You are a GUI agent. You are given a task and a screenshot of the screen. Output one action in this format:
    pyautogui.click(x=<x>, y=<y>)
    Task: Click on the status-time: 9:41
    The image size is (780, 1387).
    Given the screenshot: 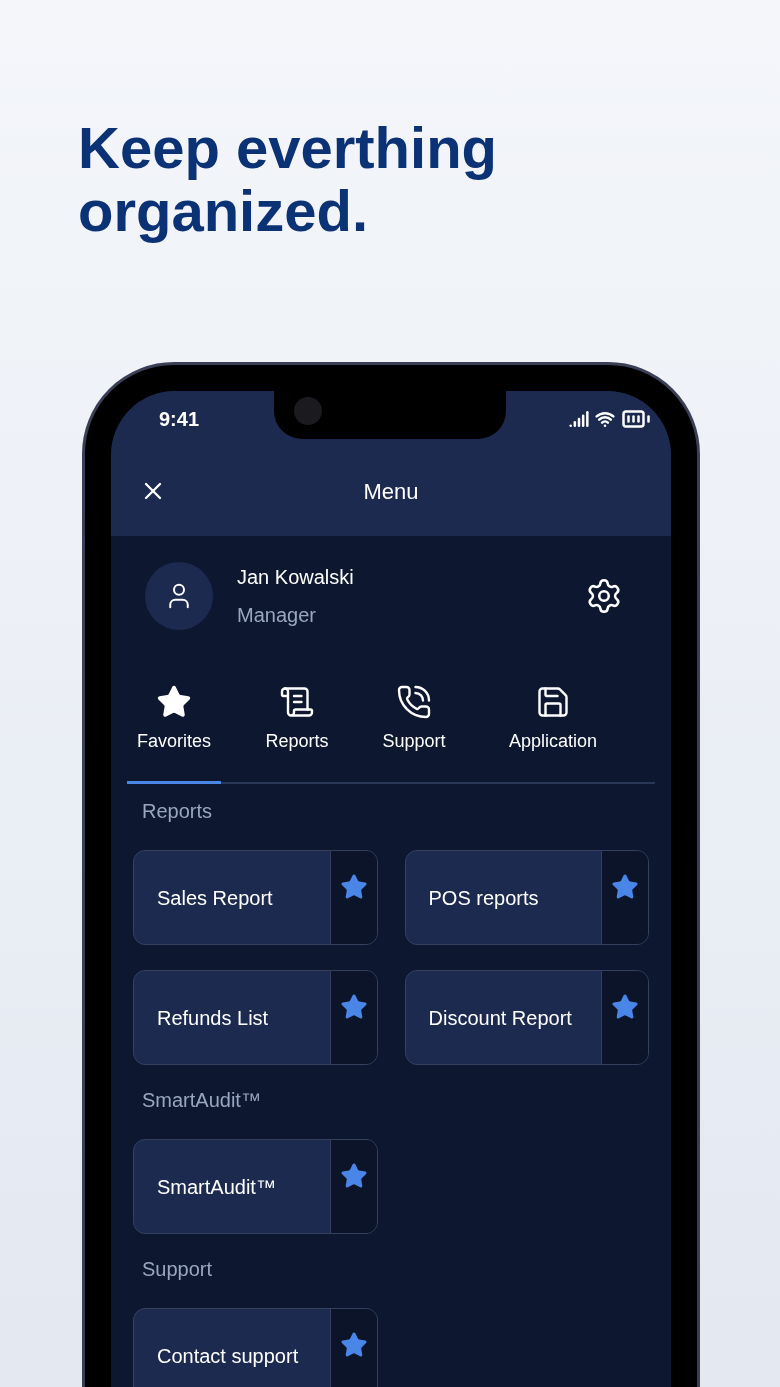 What is the action you would take?
    pyautogui.click(x=179, y=419)
    